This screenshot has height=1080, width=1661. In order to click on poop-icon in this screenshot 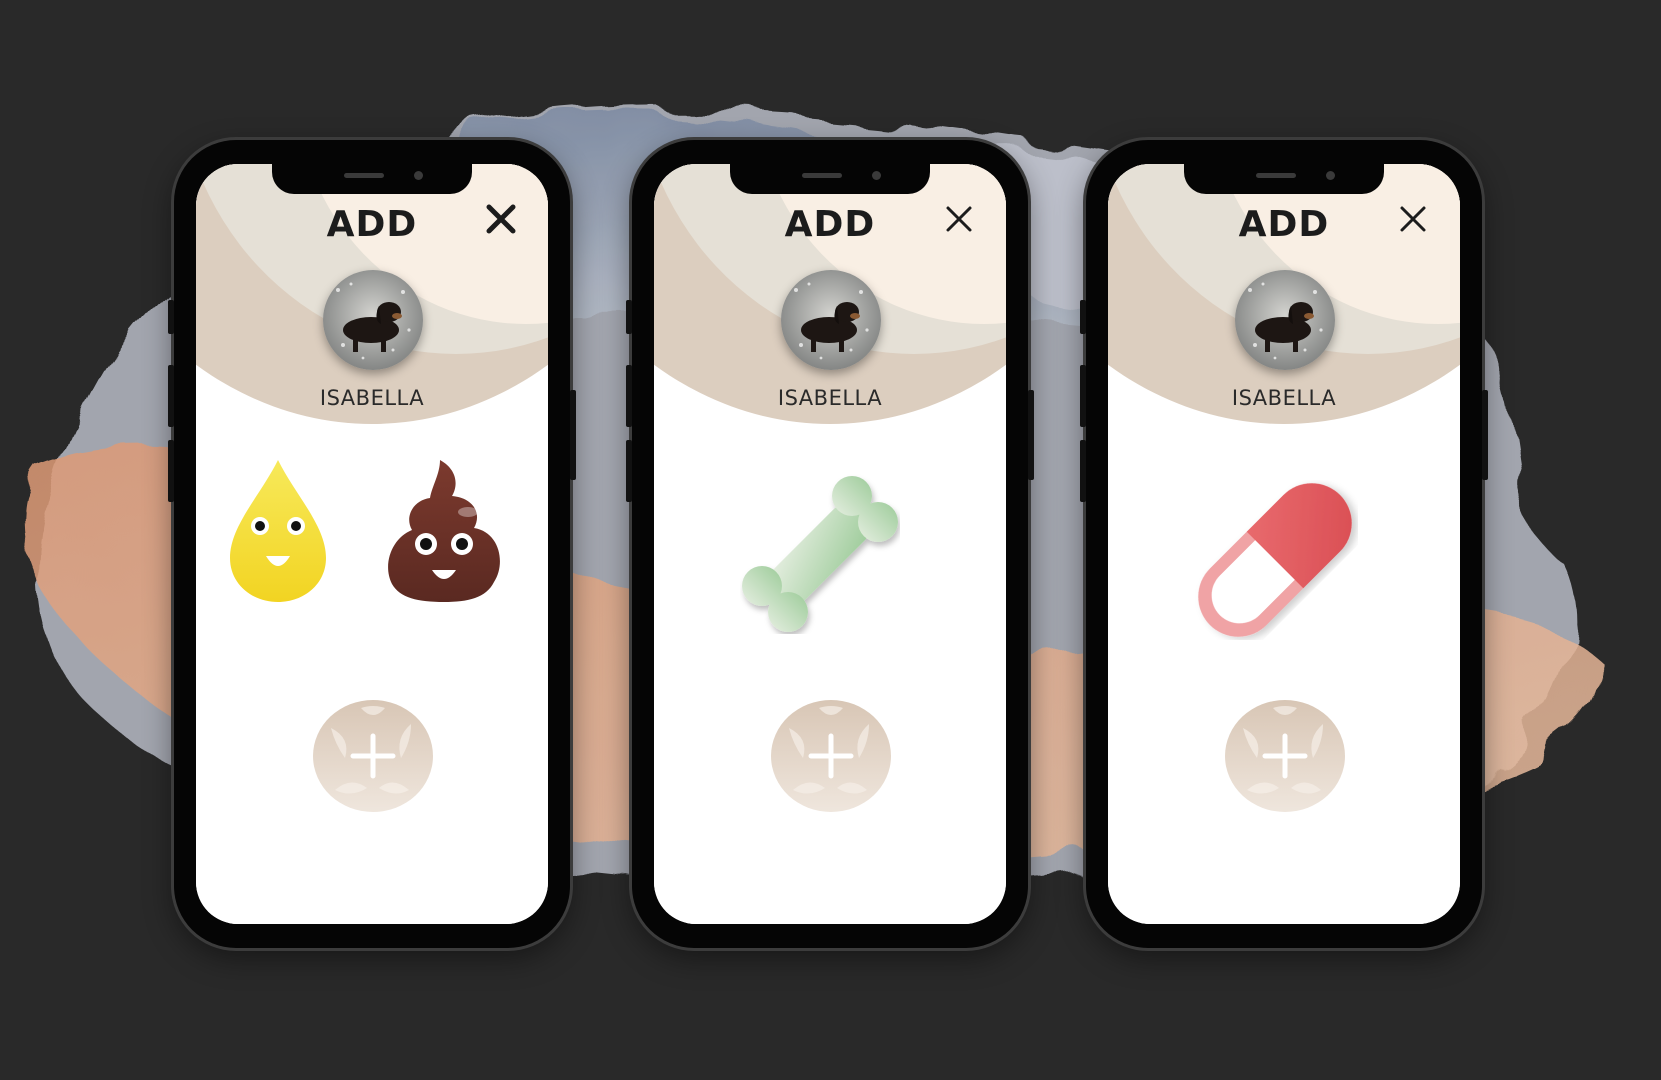, I will do `click(445, 531)`.